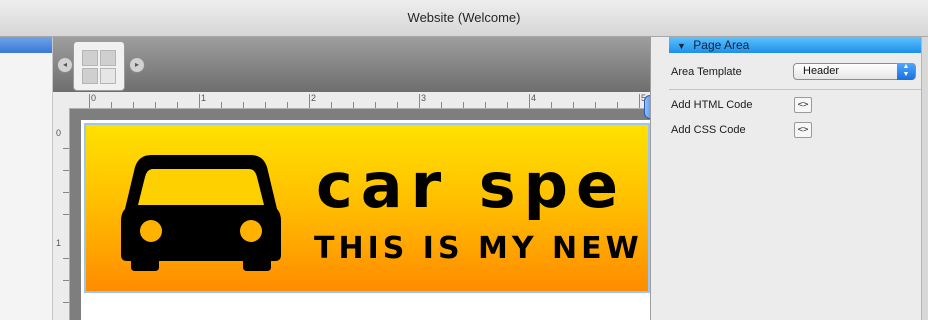 The height and width of the screenshot is (320, 928). What do you see at coordinates (351, 100) in the screenshot?
I see `horizontal-ruler: 0 1 2 3 4 5` at bounding box center [351, 100].